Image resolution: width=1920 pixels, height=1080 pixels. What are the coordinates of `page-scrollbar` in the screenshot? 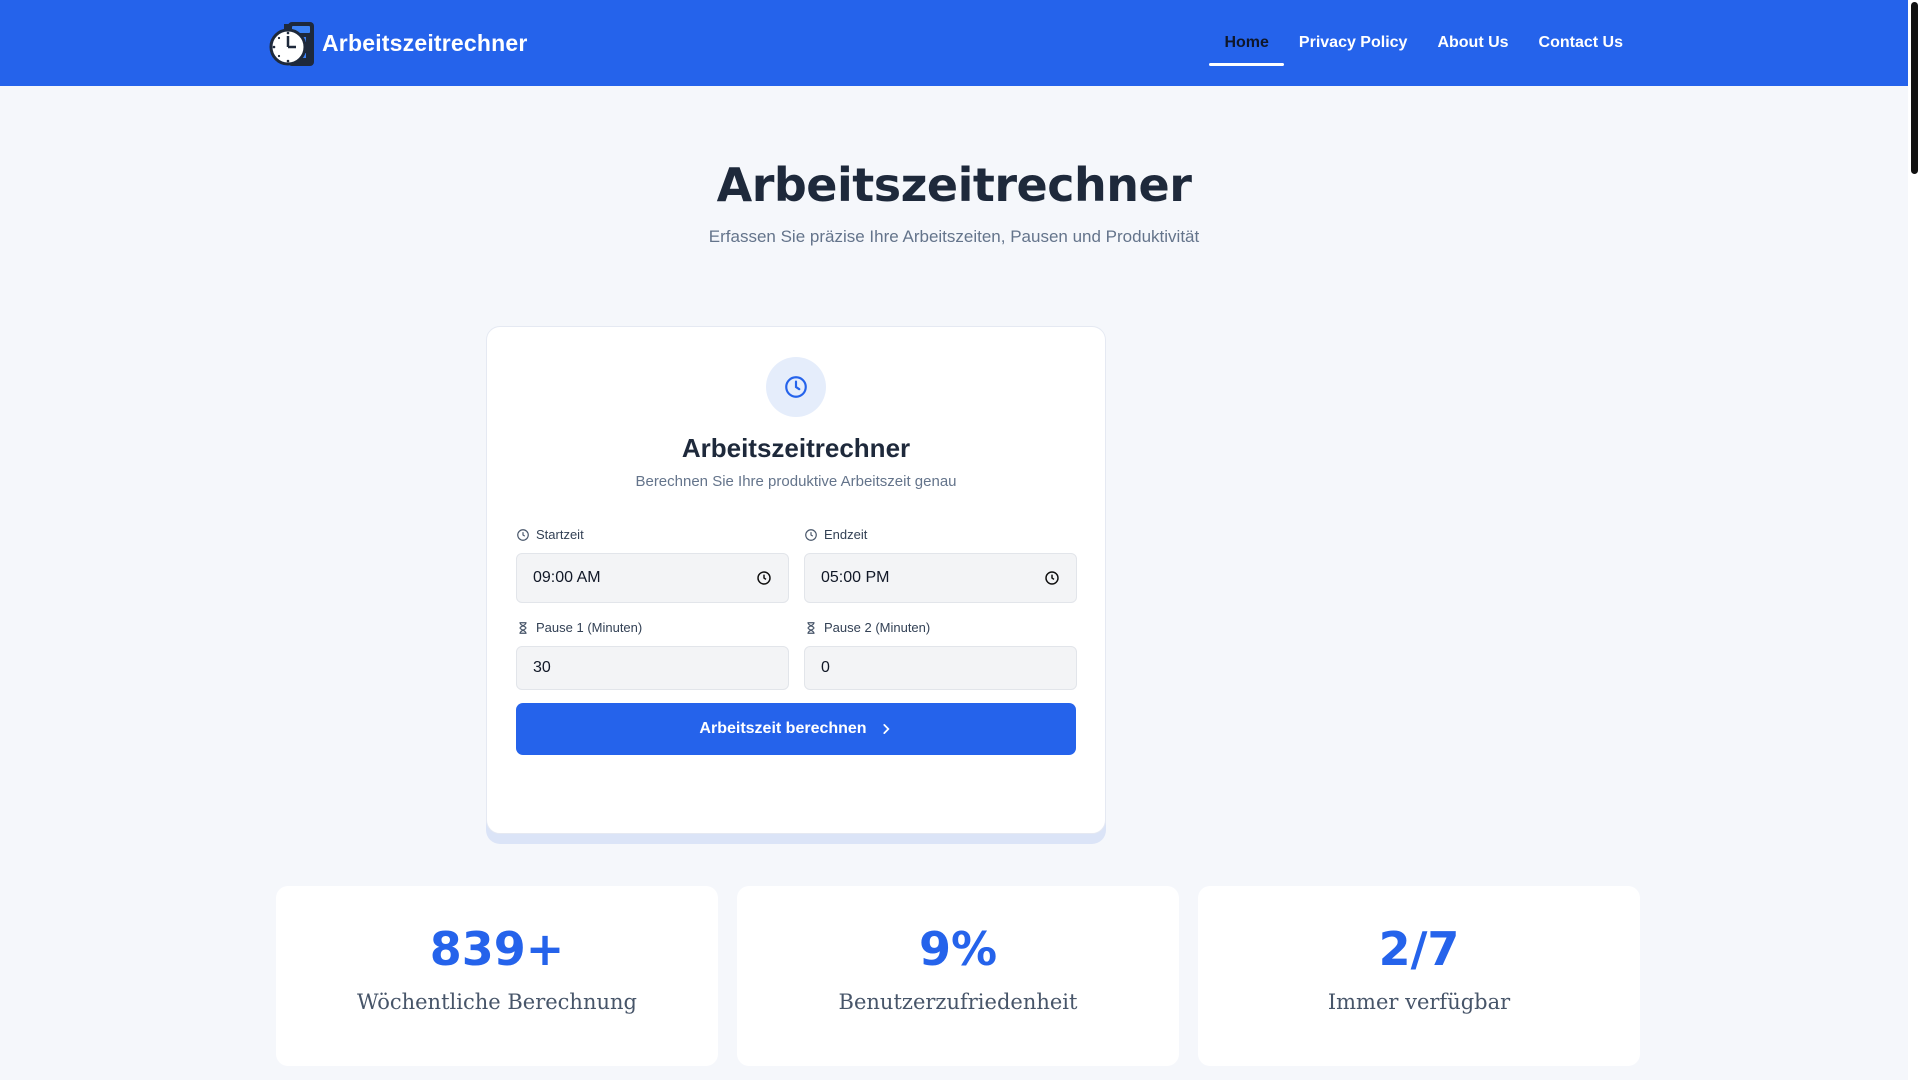 It's located at (1914, 540).